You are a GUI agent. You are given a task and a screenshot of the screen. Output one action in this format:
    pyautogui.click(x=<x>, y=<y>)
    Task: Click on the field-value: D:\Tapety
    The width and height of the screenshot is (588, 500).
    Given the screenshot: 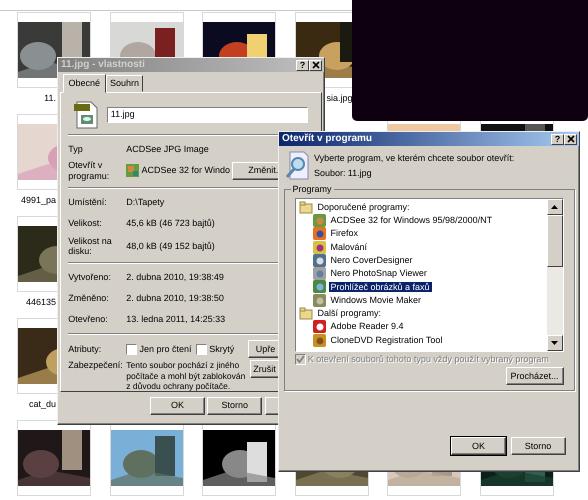 What is the action you would take?
    pyautogui.click(x=145, y=202)
    